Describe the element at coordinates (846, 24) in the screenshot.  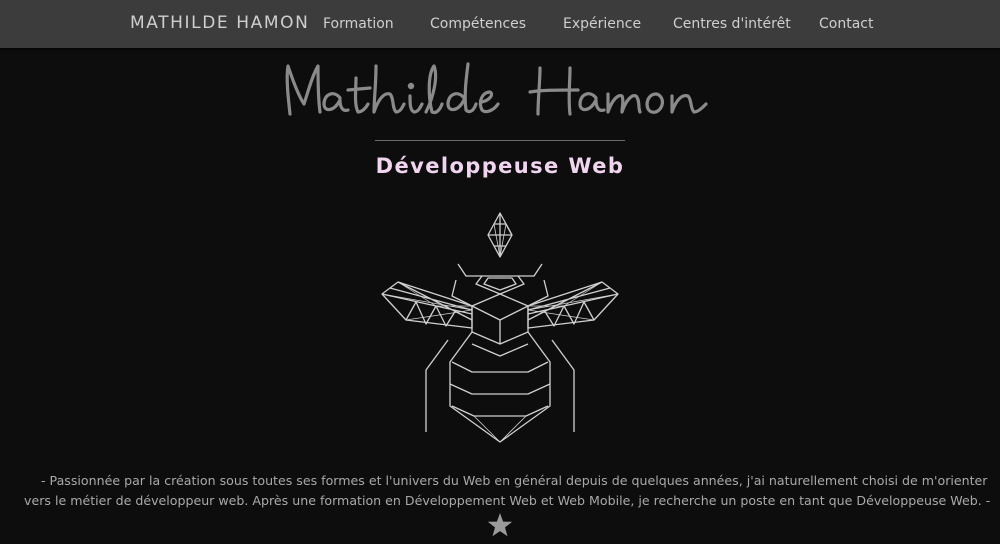
I see `nav-link-contact: Contact` at that location.